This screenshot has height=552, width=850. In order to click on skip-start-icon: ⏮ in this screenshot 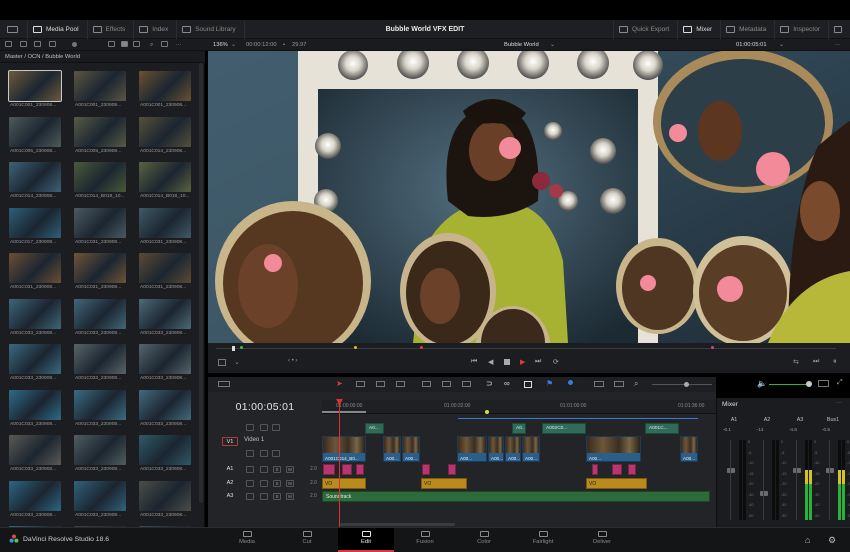, I will do `click(474, 362)`.